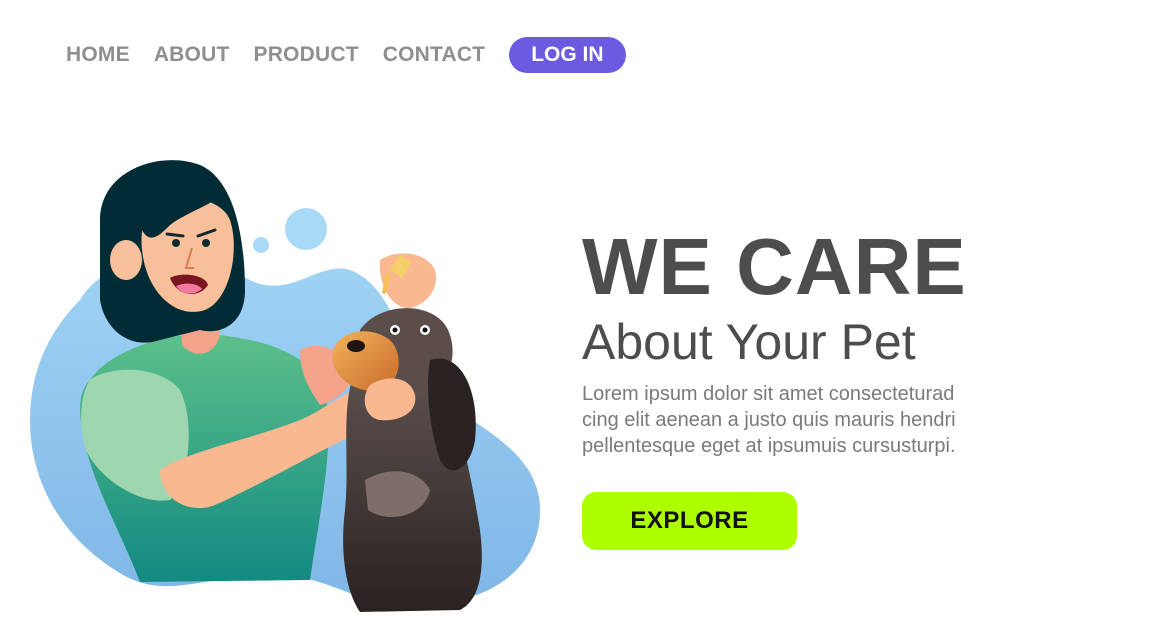  Describe the element at coordinates (768, 394) in the screenshot. I see `hero-description-line: Lorem ipsum dolor sit amet consecteturad` at that location.